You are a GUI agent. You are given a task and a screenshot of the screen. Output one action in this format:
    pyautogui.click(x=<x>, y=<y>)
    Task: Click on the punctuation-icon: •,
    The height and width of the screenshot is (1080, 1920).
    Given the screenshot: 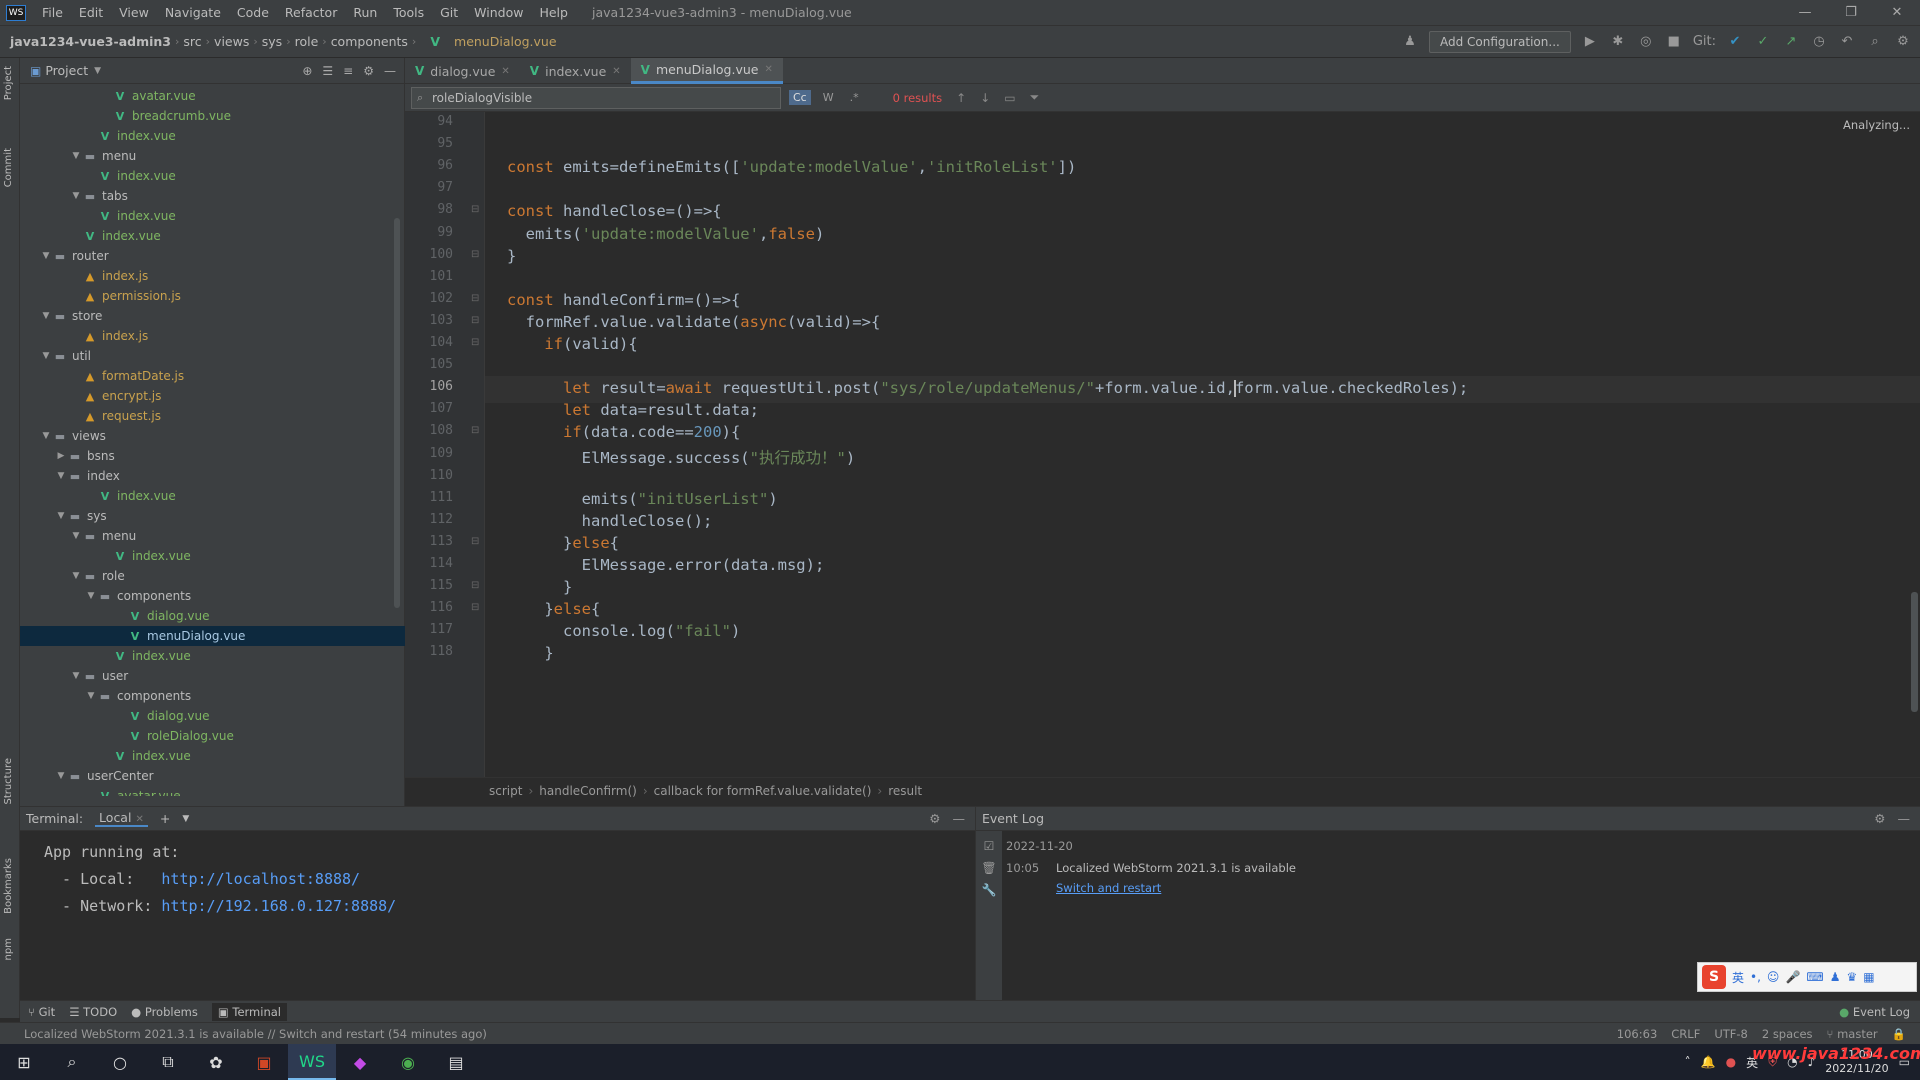 What is the action you would take?
    pyautogui.click(x=1755, y=977)
    